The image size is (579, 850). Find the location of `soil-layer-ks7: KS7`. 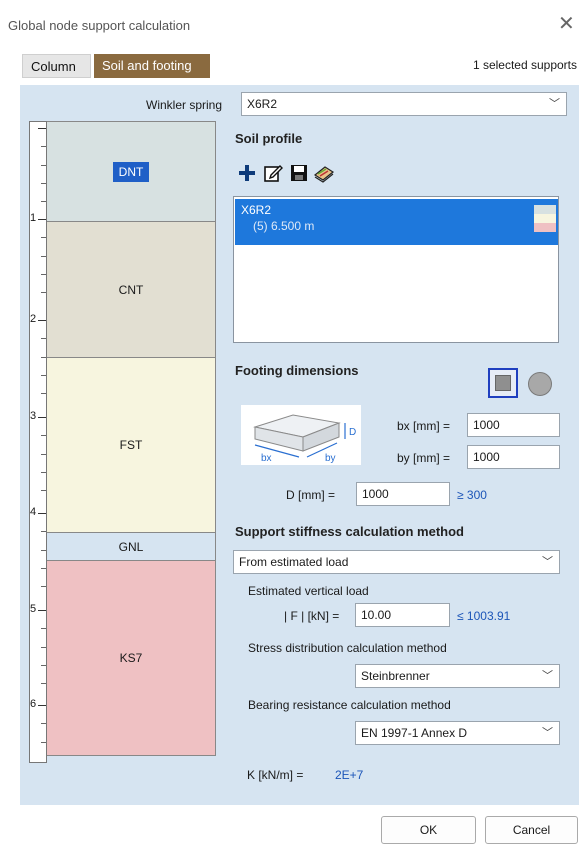

soil-layer-ks7: KS7 is located at coordinates (131, 658).